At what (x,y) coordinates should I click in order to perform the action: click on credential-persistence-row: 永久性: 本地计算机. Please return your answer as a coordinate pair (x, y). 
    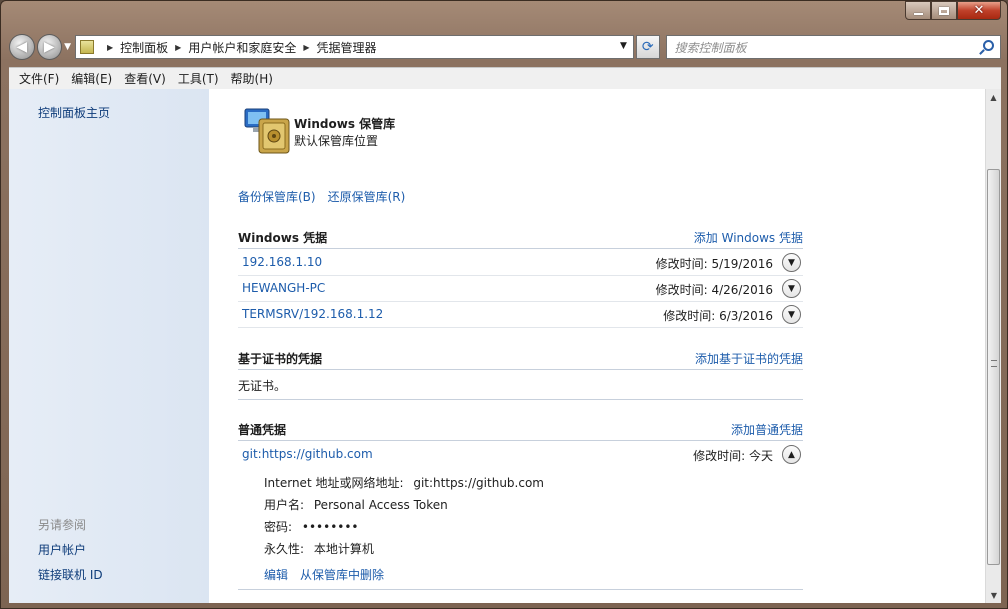
    Looking at the image, I should click on (319, 548).